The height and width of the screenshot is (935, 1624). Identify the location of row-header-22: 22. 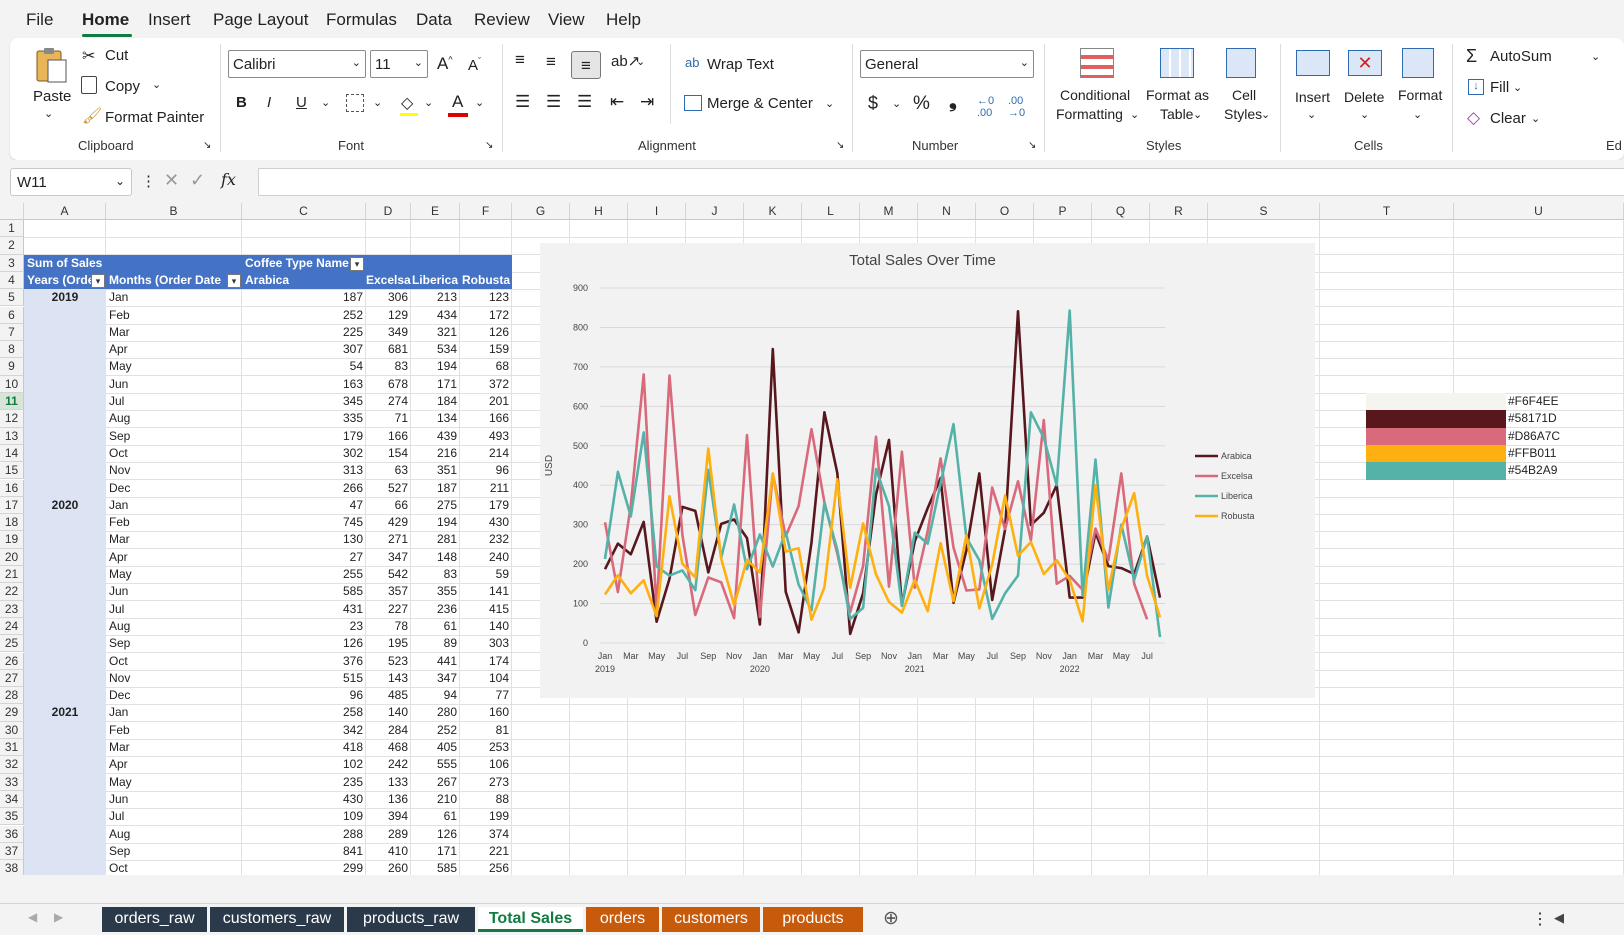
(12, 592).